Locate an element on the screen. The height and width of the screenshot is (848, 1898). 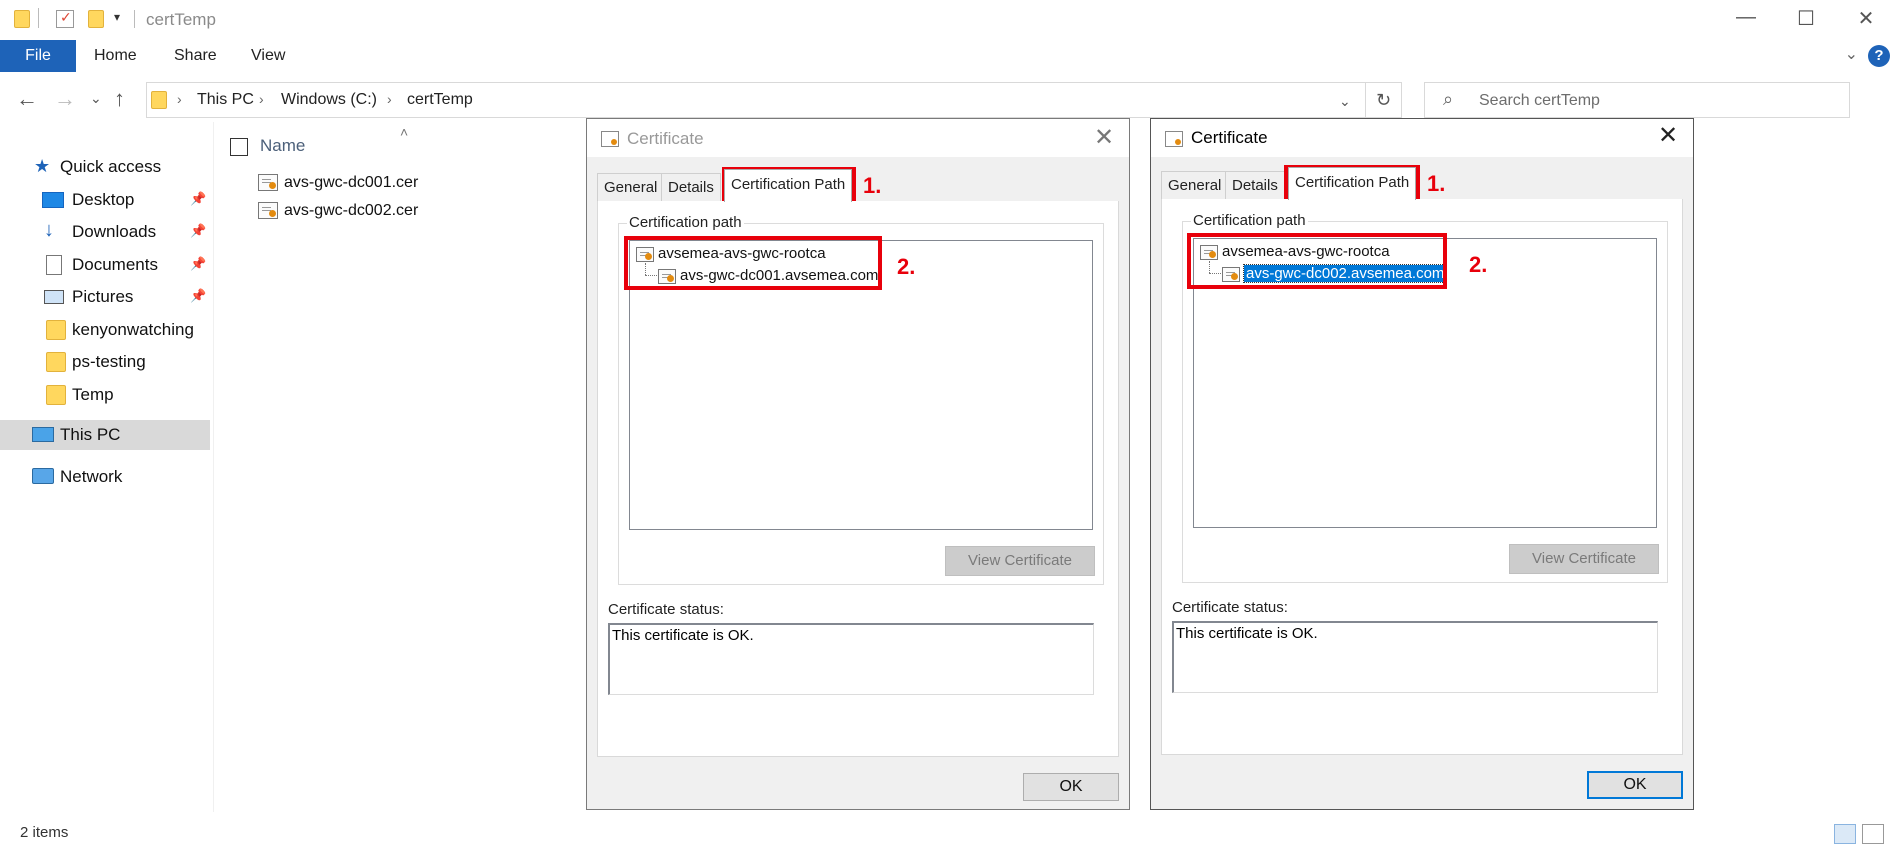
forward-arrow-icon: → is located at coordinates (65, 99).